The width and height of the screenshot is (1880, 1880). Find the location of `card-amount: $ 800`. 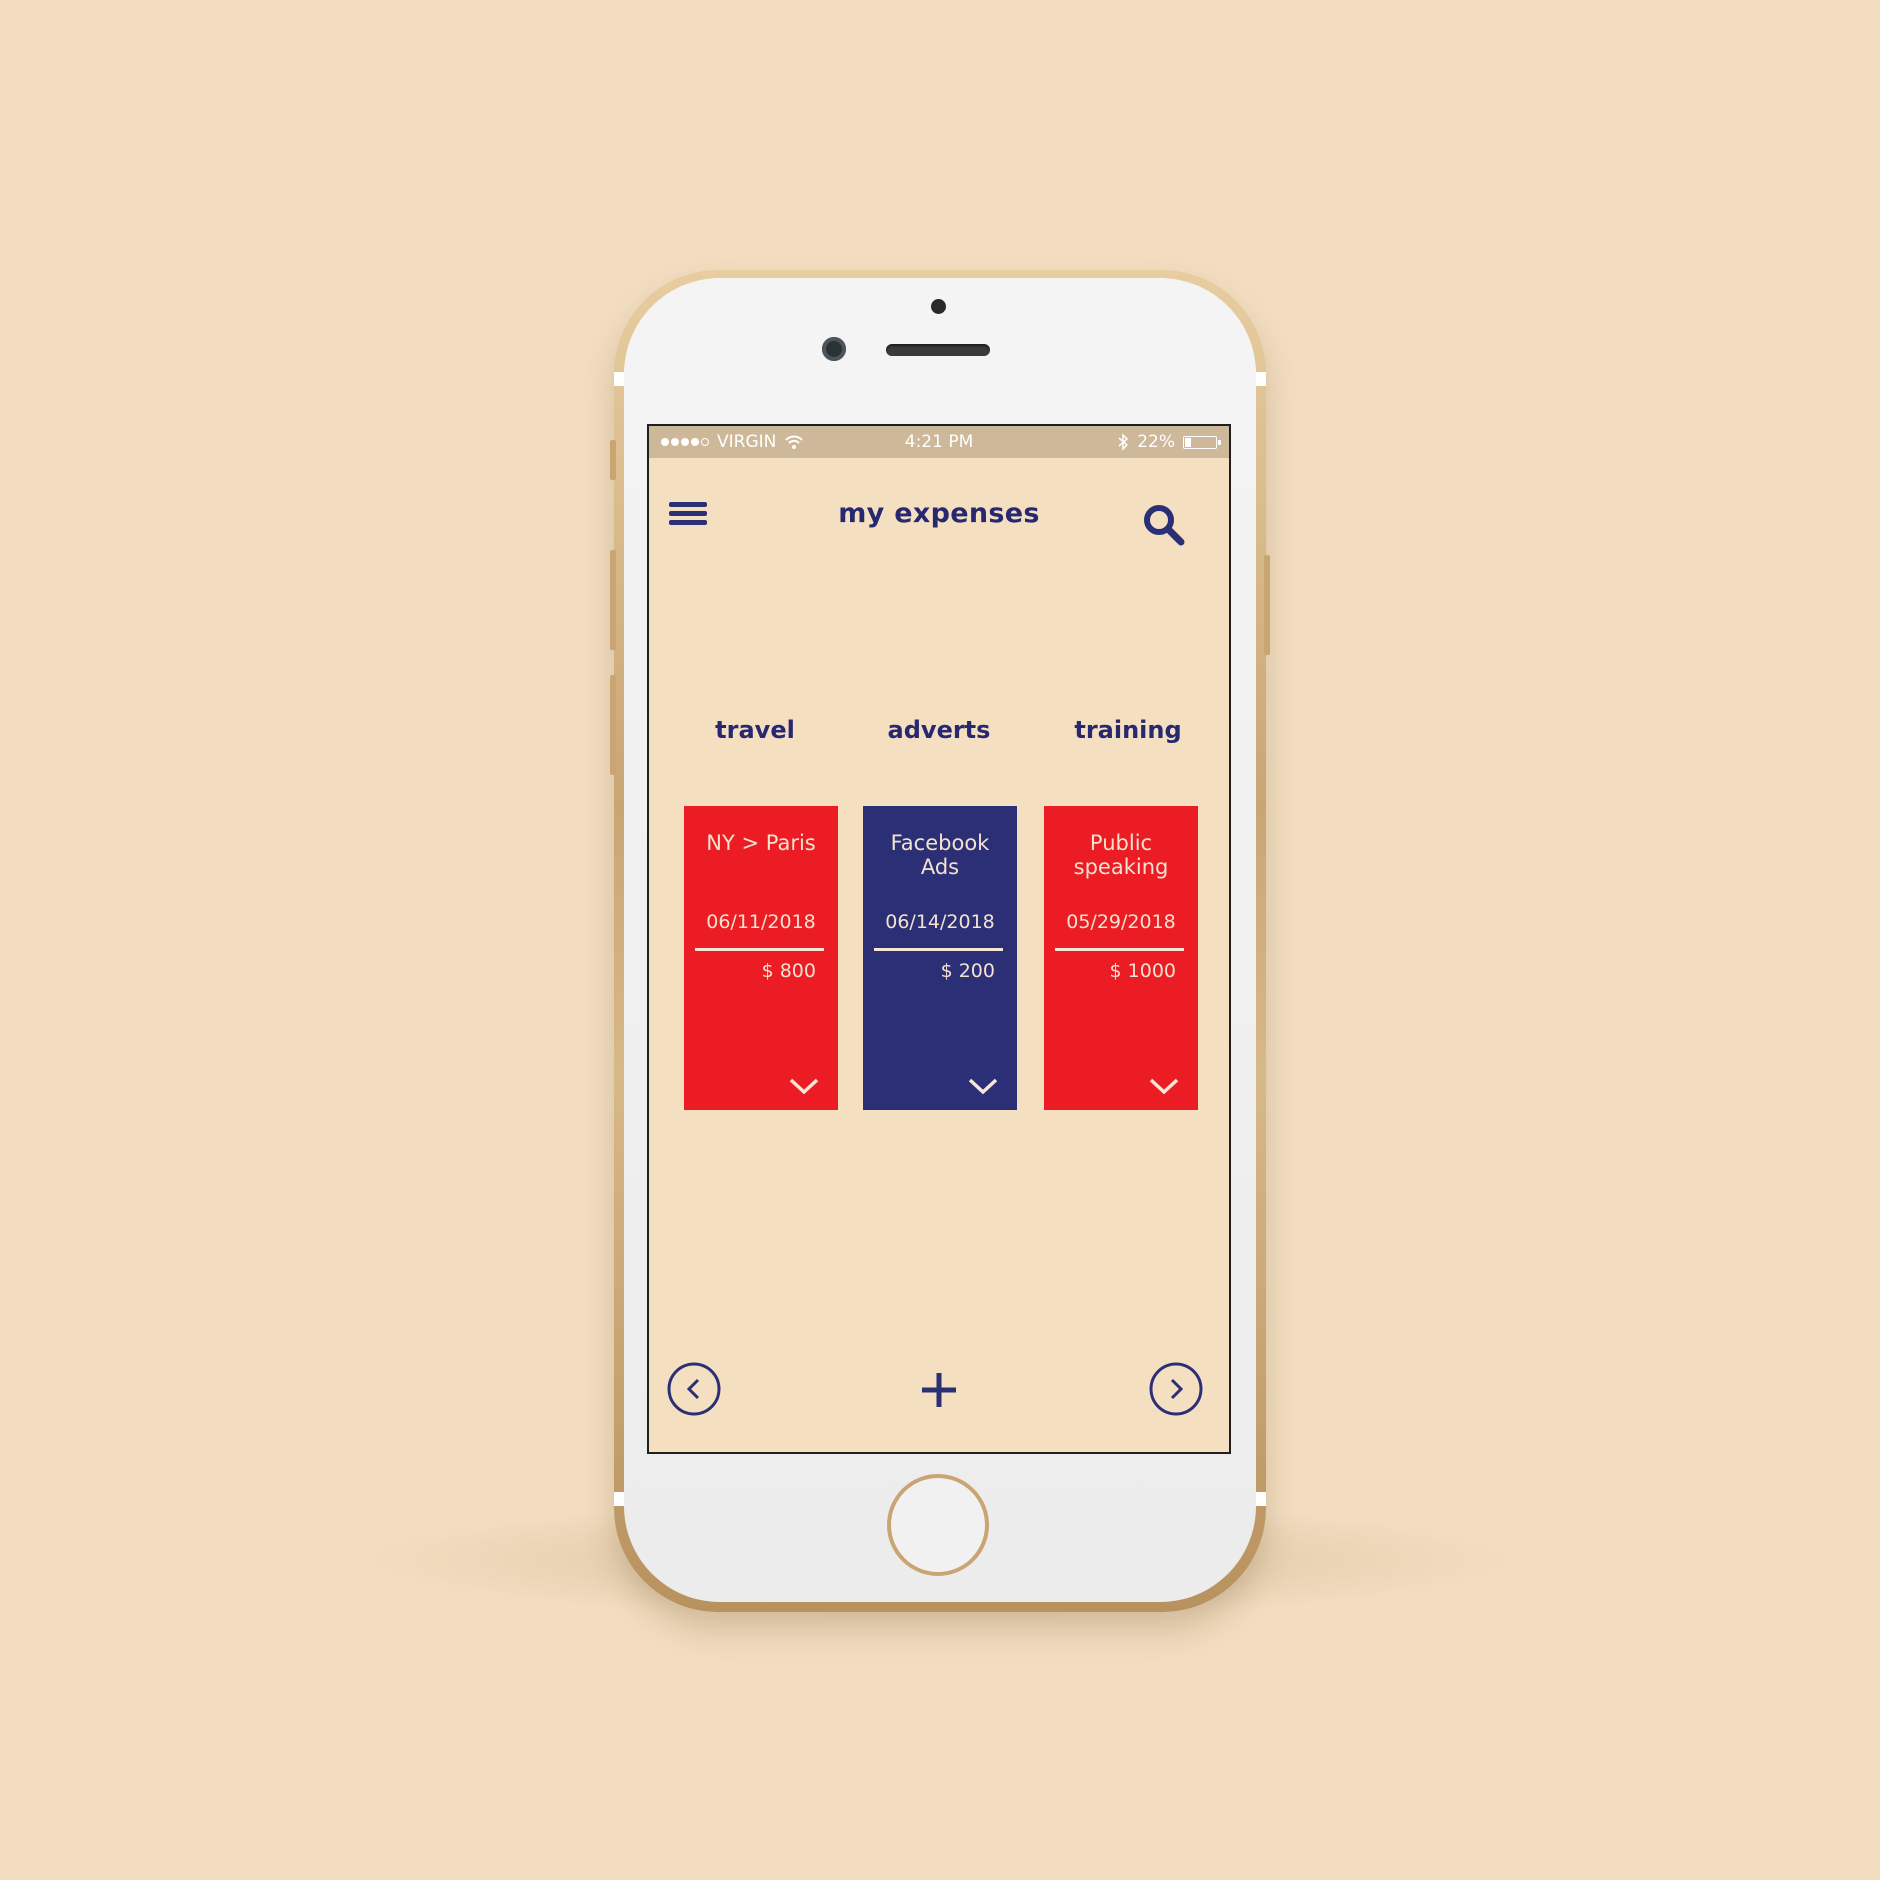

card-amount: $ 800 is located at coordinates (788, 971).